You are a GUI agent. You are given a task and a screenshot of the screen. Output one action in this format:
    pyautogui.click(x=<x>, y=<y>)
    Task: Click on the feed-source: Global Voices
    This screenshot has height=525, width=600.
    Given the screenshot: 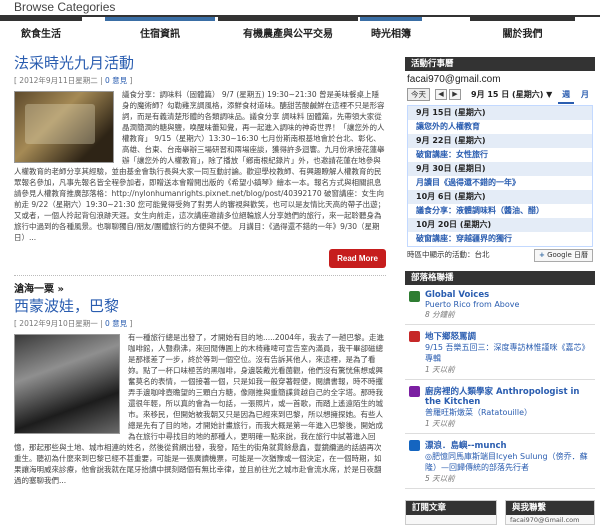 What is the action you would take?
    pyautogui.click(x=510, y=295)
    